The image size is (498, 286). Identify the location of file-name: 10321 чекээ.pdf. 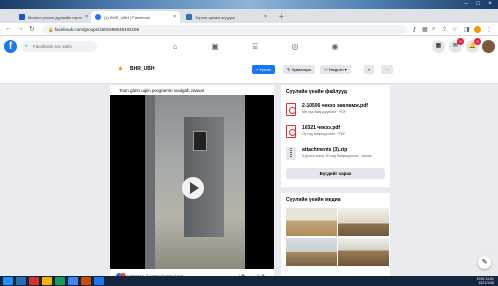
(321, 128).